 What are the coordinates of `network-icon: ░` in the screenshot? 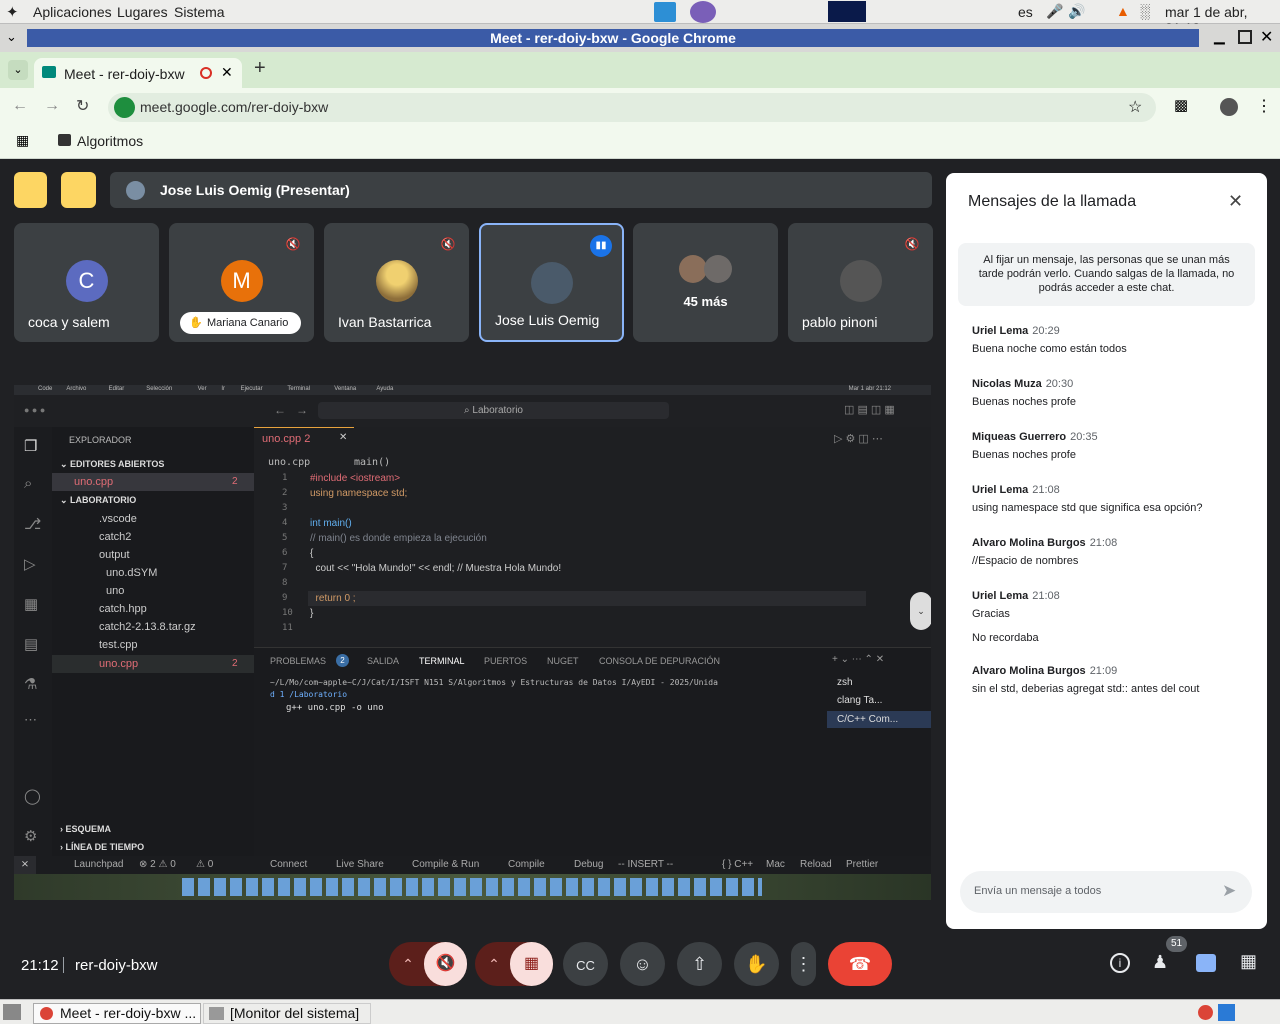 It's located at (1145, 11).